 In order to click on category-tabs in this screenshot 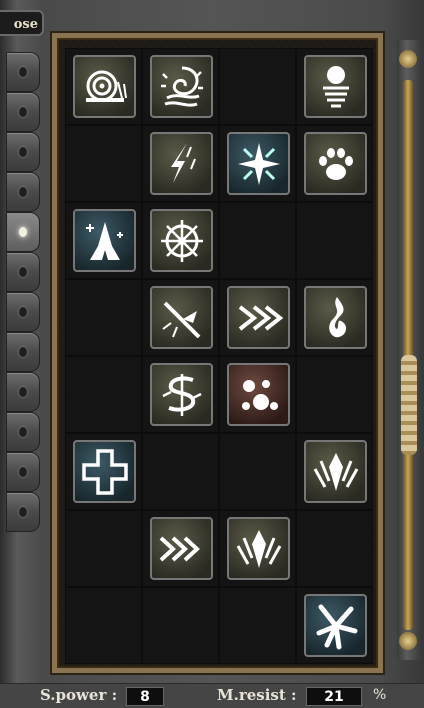, I will do `click(23, 312)`.